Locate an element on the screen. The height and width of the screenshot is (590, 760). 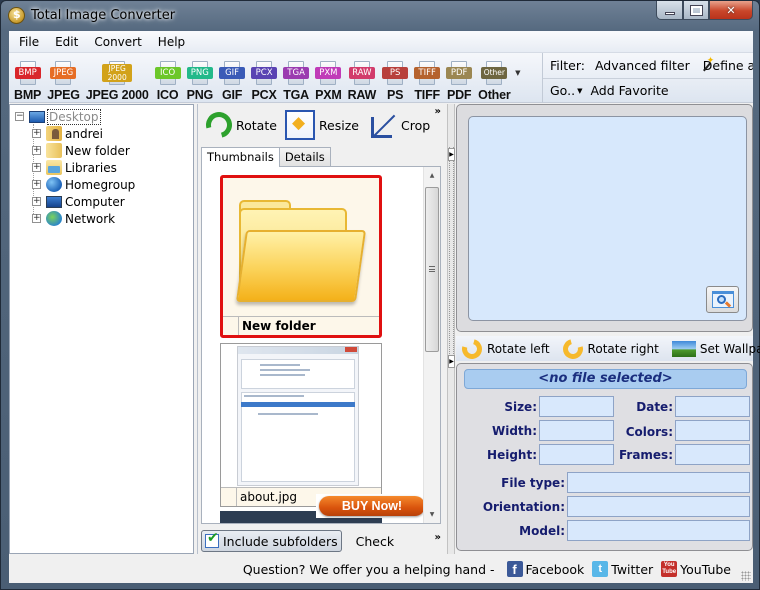
format-button-pcx: PCX PCX is located at coordinates (264, 81).